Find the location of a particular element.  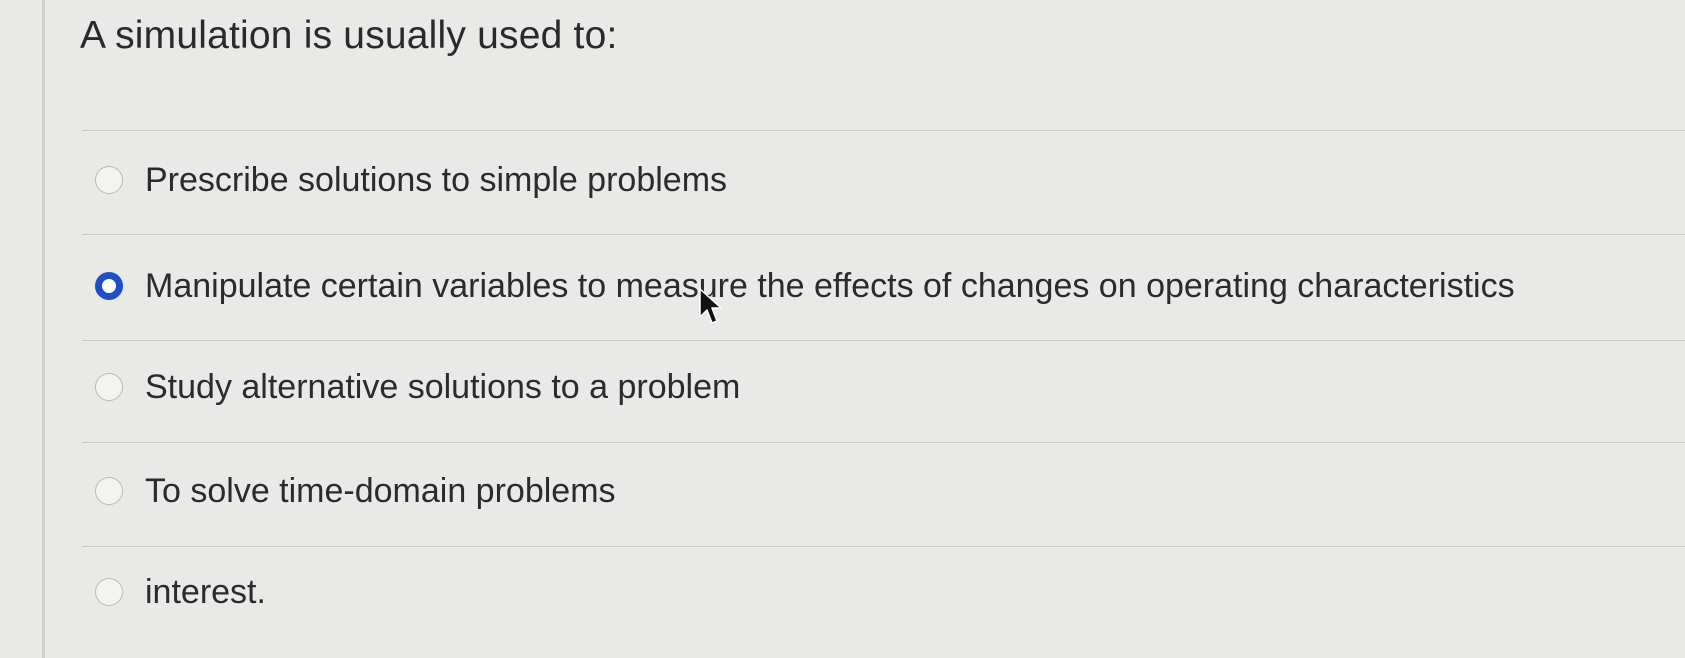

option-time-domain: To solve time-domain problems is located at coordinates (355, 491).